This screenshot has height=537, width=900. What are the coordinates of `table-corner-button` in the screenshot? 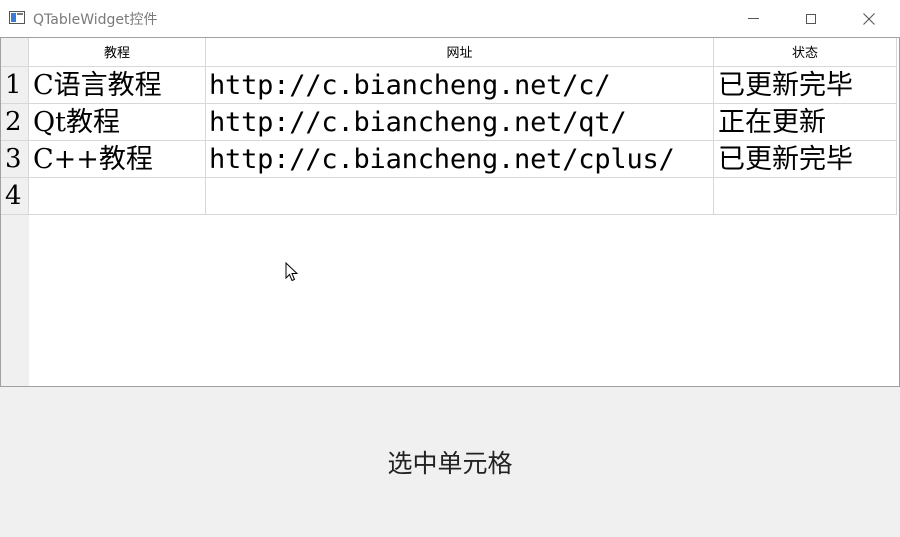 It's located at (15, 52).